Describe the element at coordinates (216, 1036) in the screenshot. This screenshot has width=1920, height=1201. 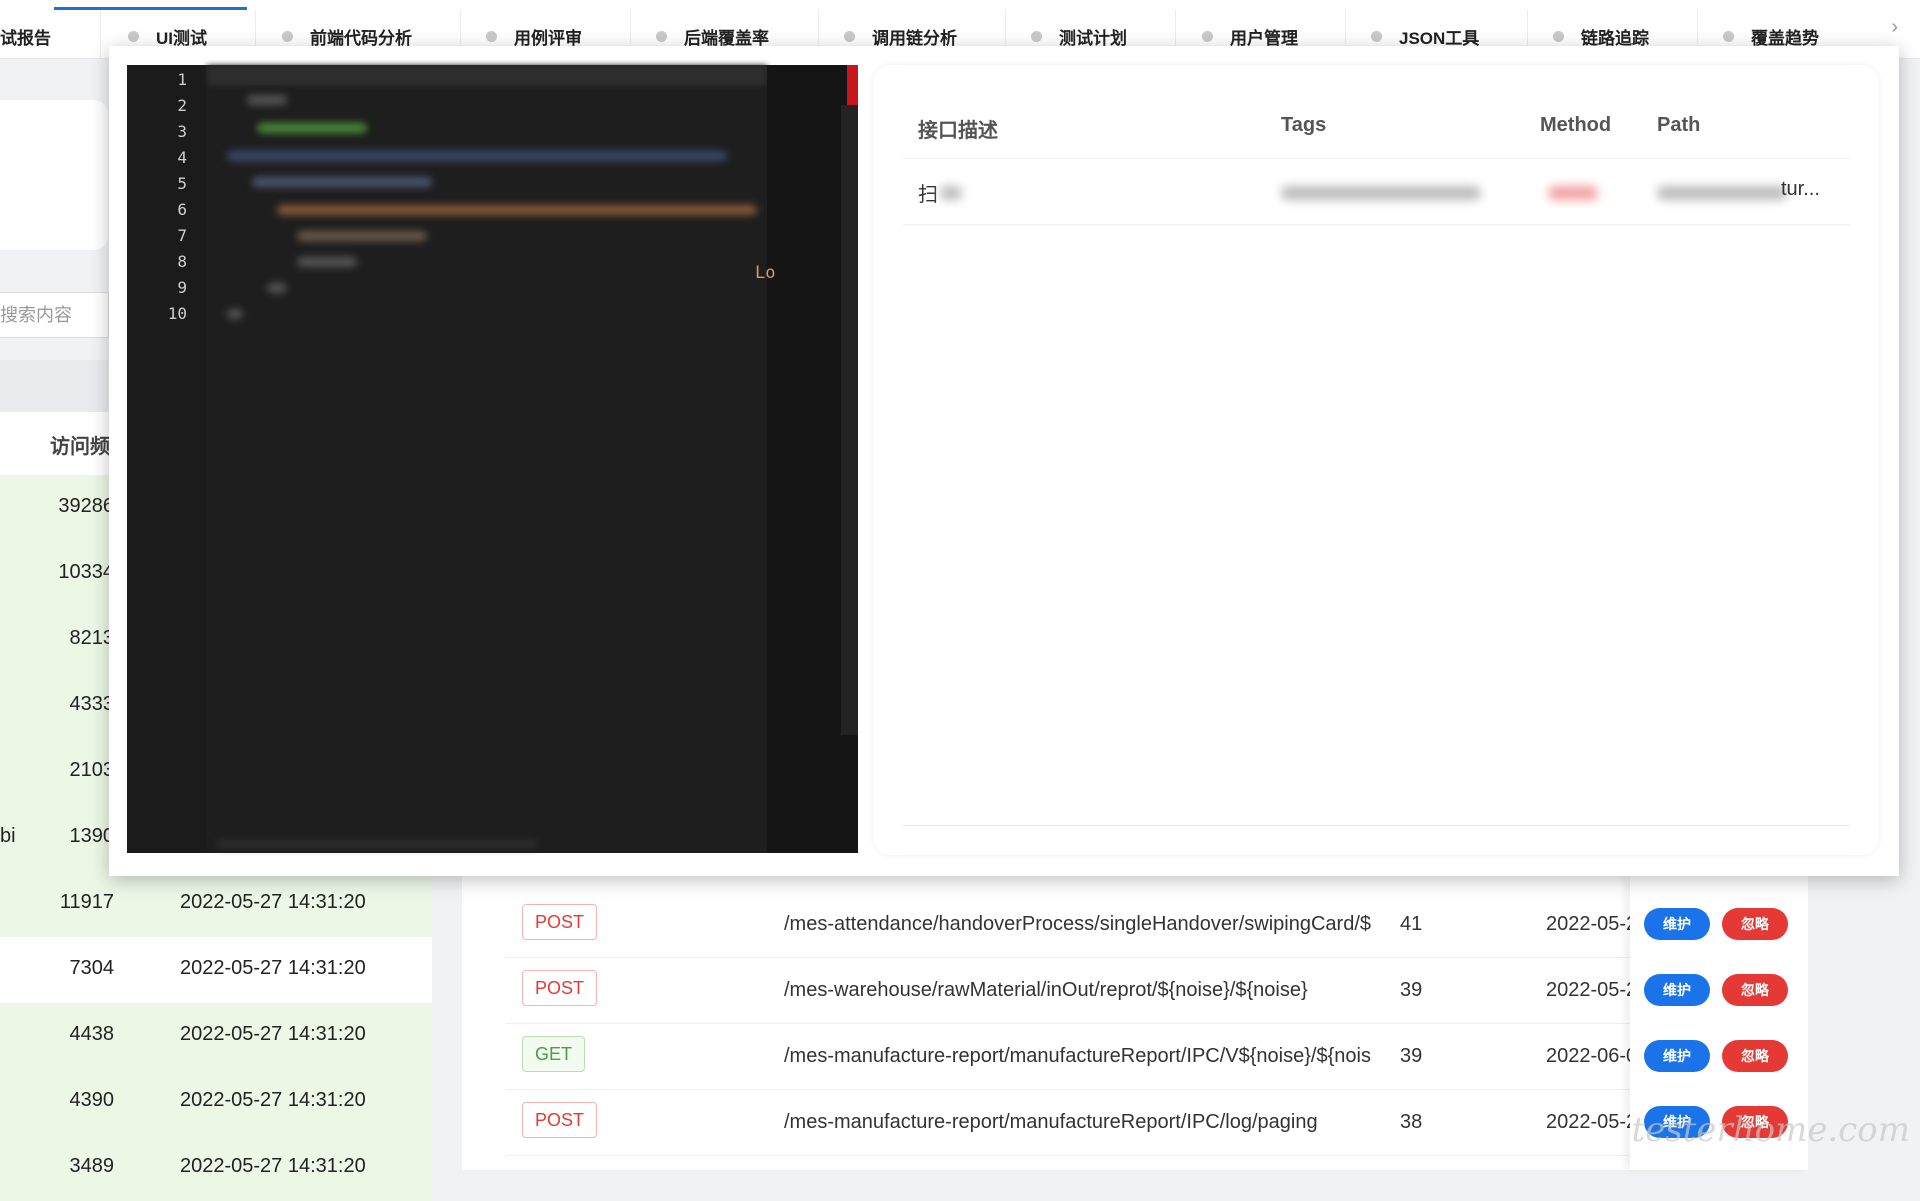
I see `table-row: 4438 2022-05-27 14:31:20` at that location.